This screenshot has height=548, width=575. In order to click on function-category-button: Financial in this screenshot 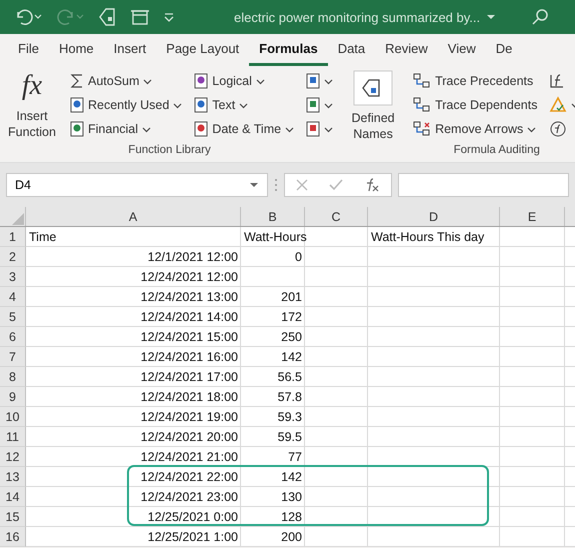, I will do `click(126, 129)`.